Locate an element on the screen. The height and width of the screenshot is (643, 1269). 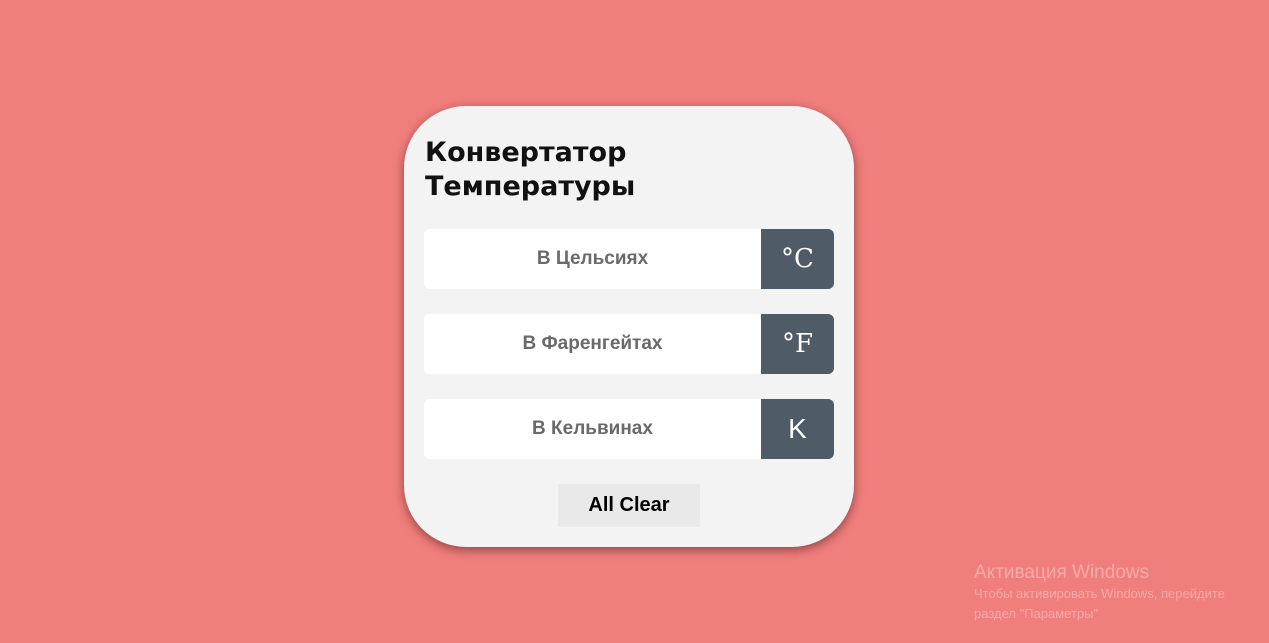
watermark-line-1: Чтобы активировать Windows, перейдите is located at coordinates (1099, 593).